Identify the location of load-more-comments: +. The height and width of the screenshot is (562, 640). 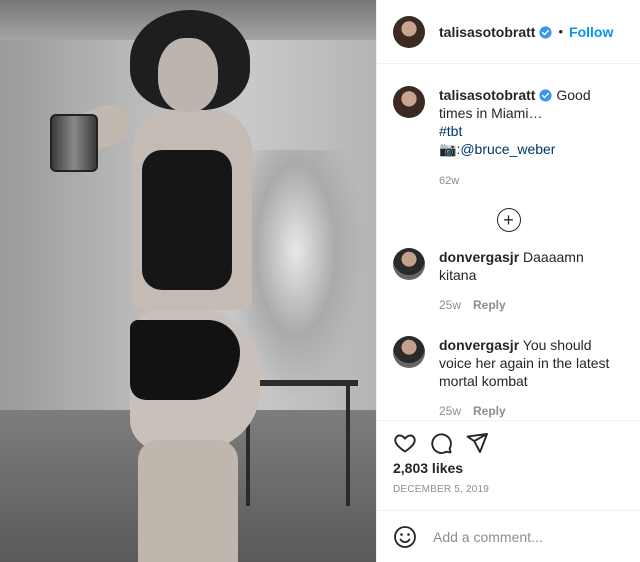
(508, 220).